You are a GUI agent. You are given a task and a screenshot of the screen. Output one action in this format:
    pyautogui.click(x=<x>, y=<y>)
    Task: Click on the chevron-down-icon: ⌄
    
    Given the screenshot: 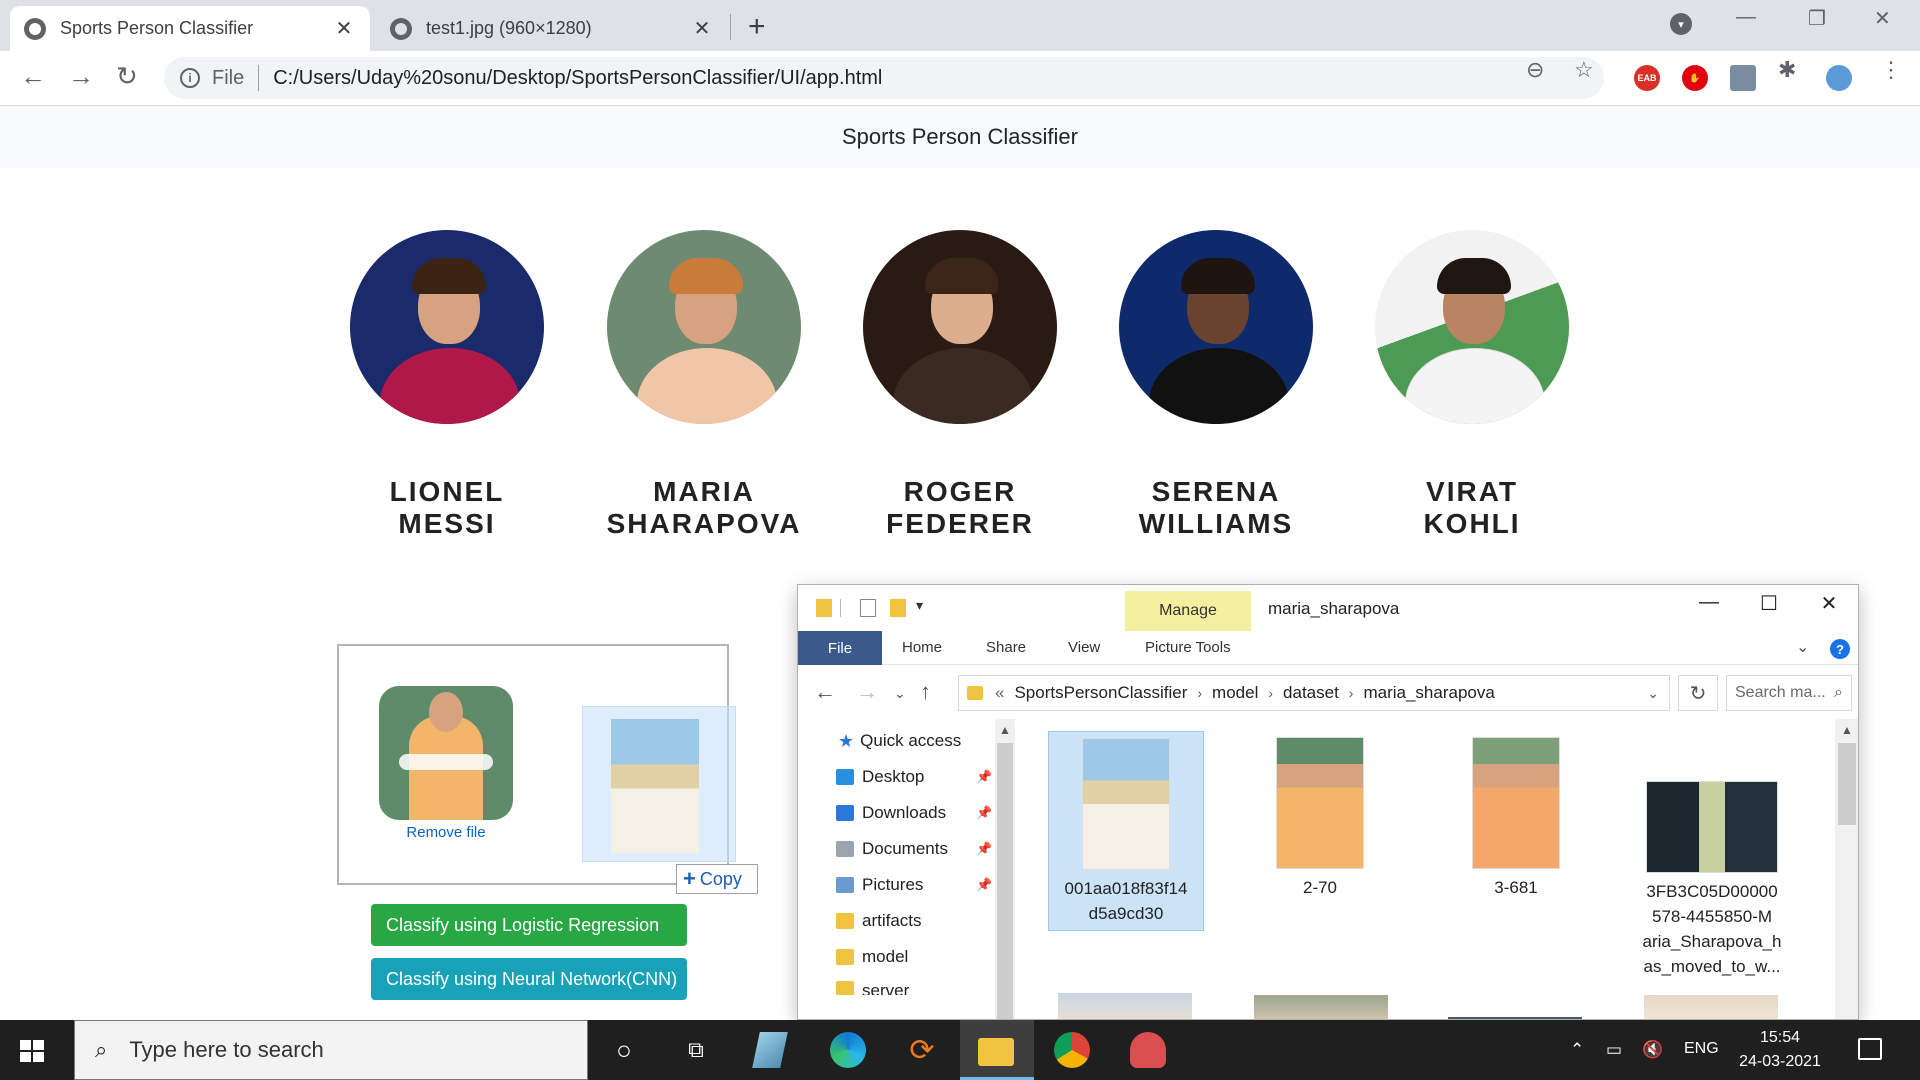 What is the action you would take?
    pyautogui.click(x=1653, y=693)
    